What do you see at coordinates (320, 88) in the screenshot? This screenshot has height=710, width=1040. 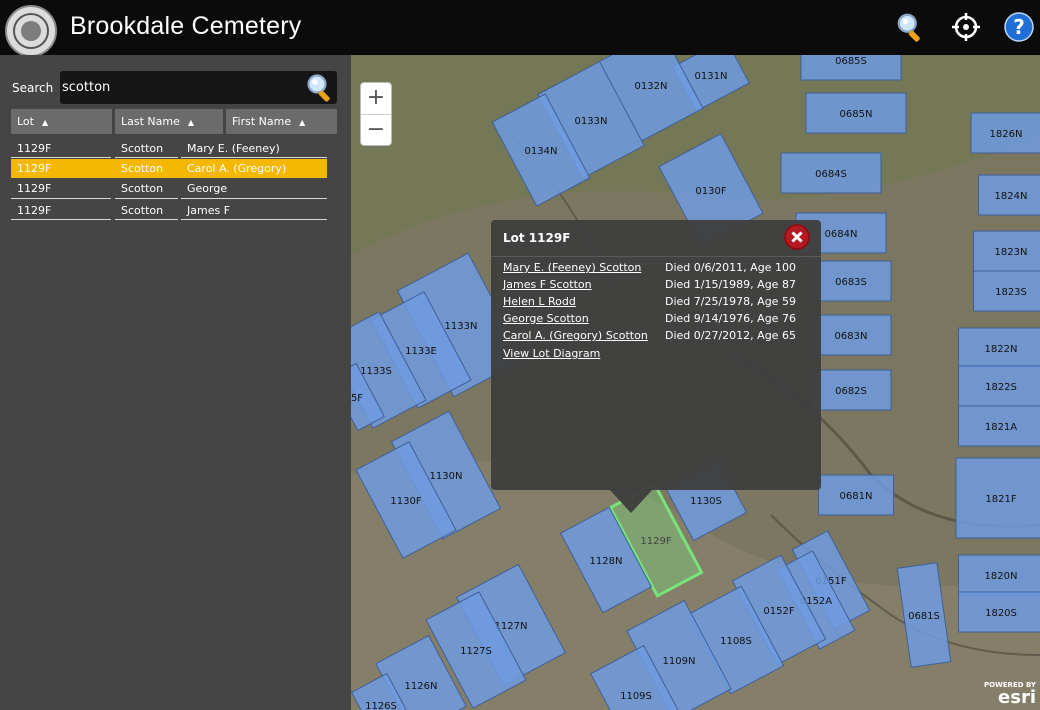 I see `search-submit-icon` at bounding box center [320, 88].